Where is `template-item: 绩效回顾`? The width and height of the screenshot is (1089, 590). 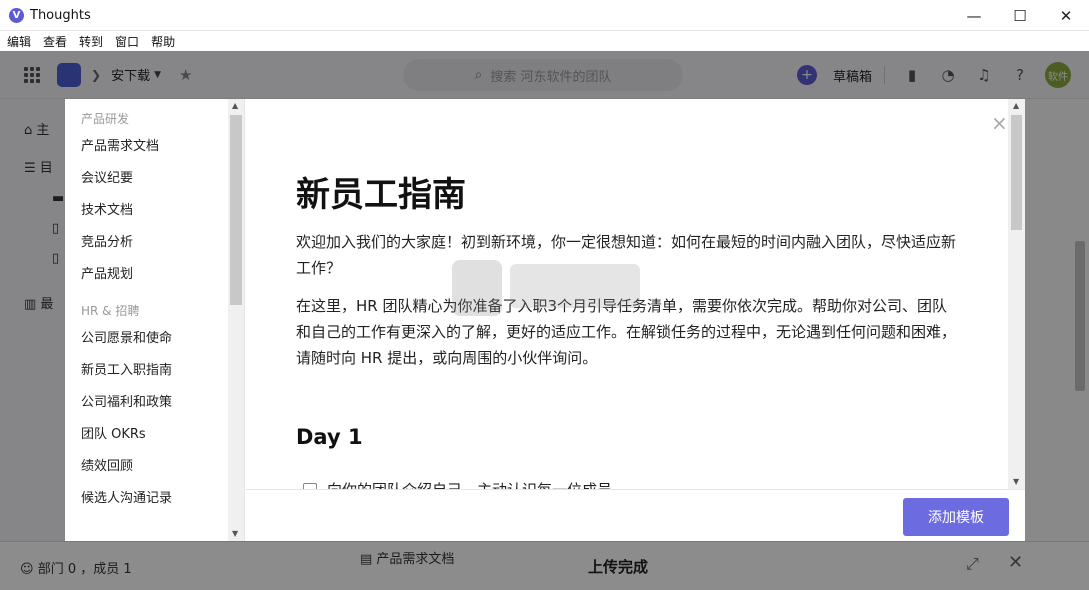
template-item: 绩效回顾 is located at coordinates (156, 467).